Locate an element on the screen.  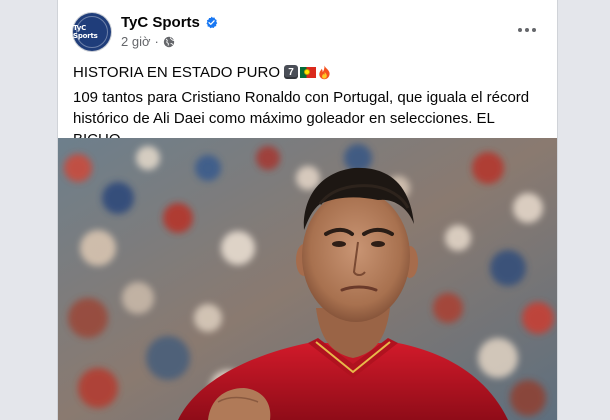
post-headline: HISTORIA EN ESTADO PURO is located at coordinates (176, 72).